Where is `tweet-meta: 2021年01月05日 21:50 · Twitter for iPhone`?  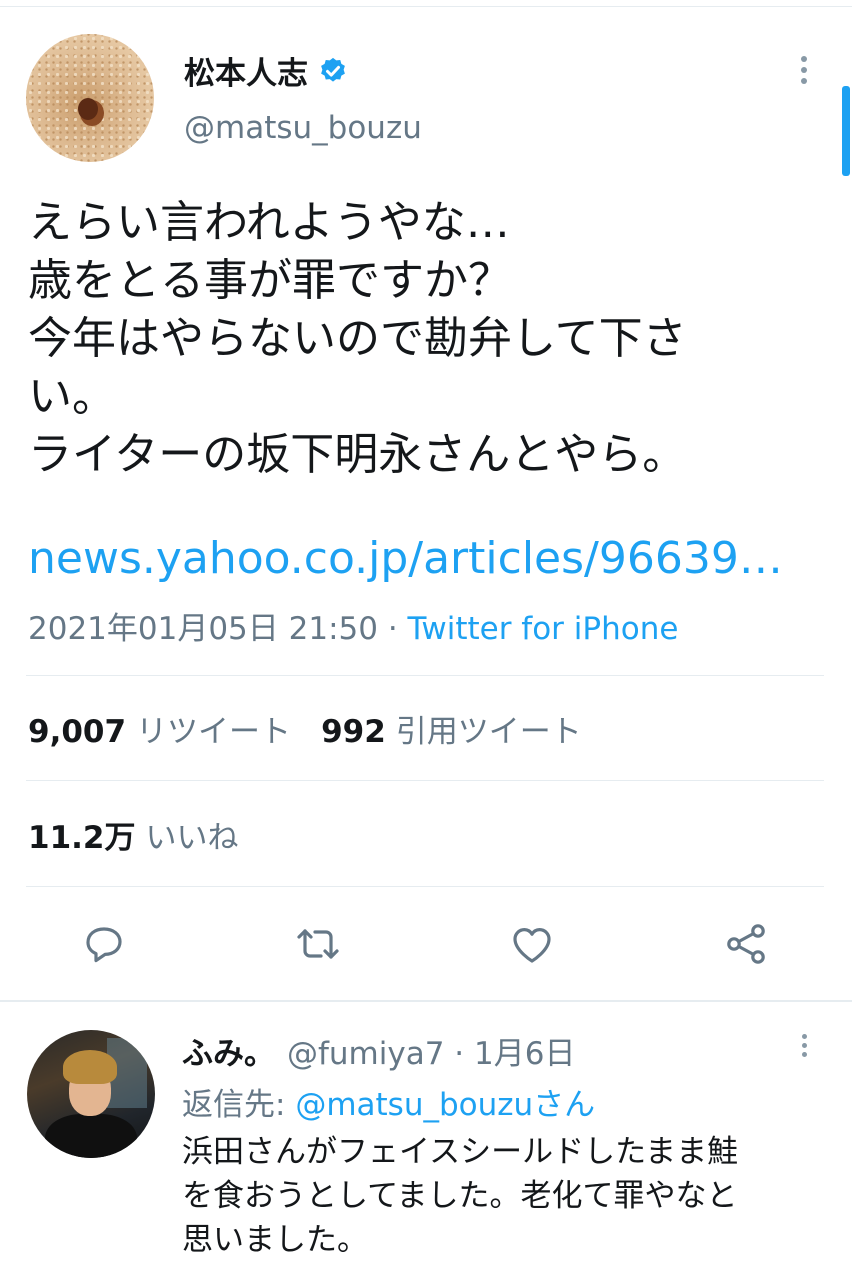
tweet-meta: 2021年01月05日 21:50 · Twitter for iPhone is located at coordinates (353, 625).